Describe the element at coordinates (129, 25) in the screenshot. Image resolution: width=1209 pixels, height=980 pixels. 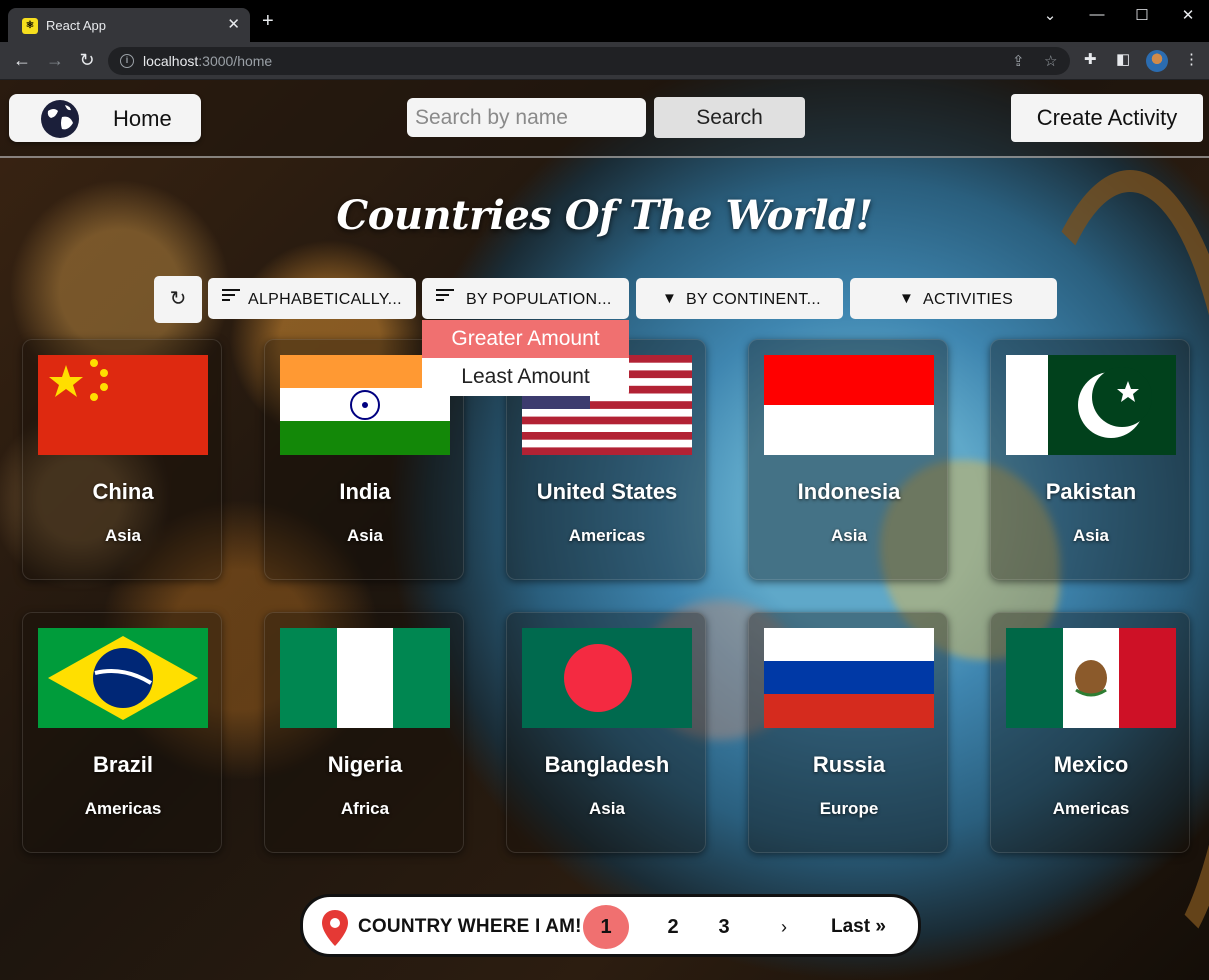
I see `browser-tab: ⚛ React App ✕` at that location.